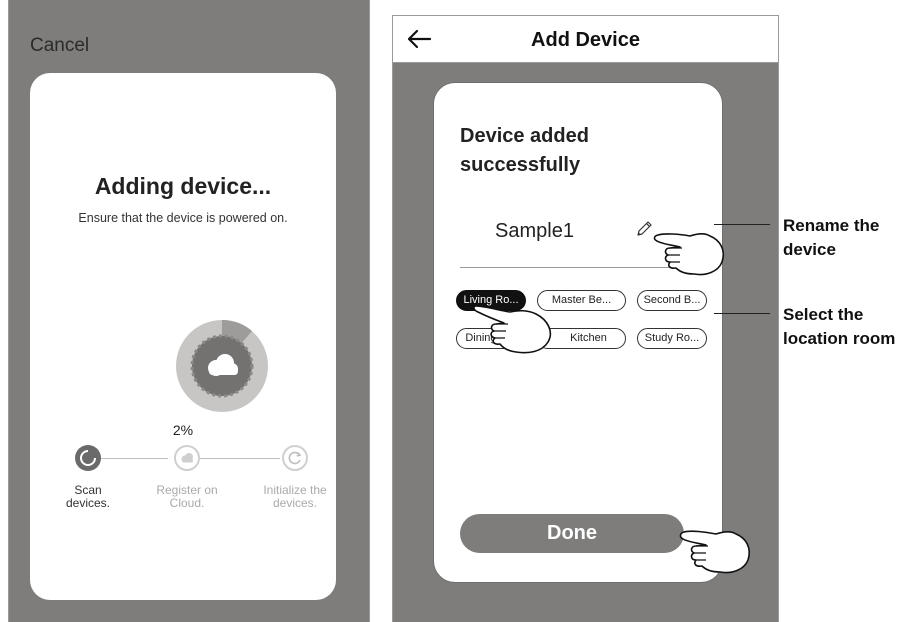  I want to click on device-name-field: Sample1, so click(534, 231).